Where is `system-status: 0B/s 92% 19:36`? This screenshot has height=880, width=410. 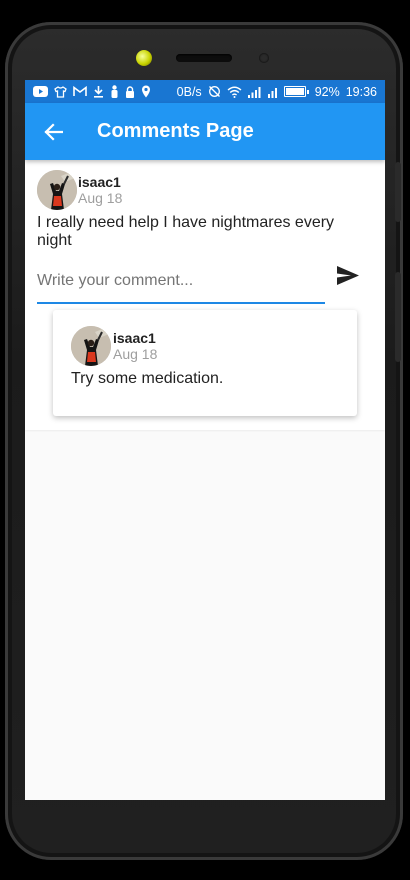
system-status: 0B/s 92% 19:36 is located at coordinates (277, 92).